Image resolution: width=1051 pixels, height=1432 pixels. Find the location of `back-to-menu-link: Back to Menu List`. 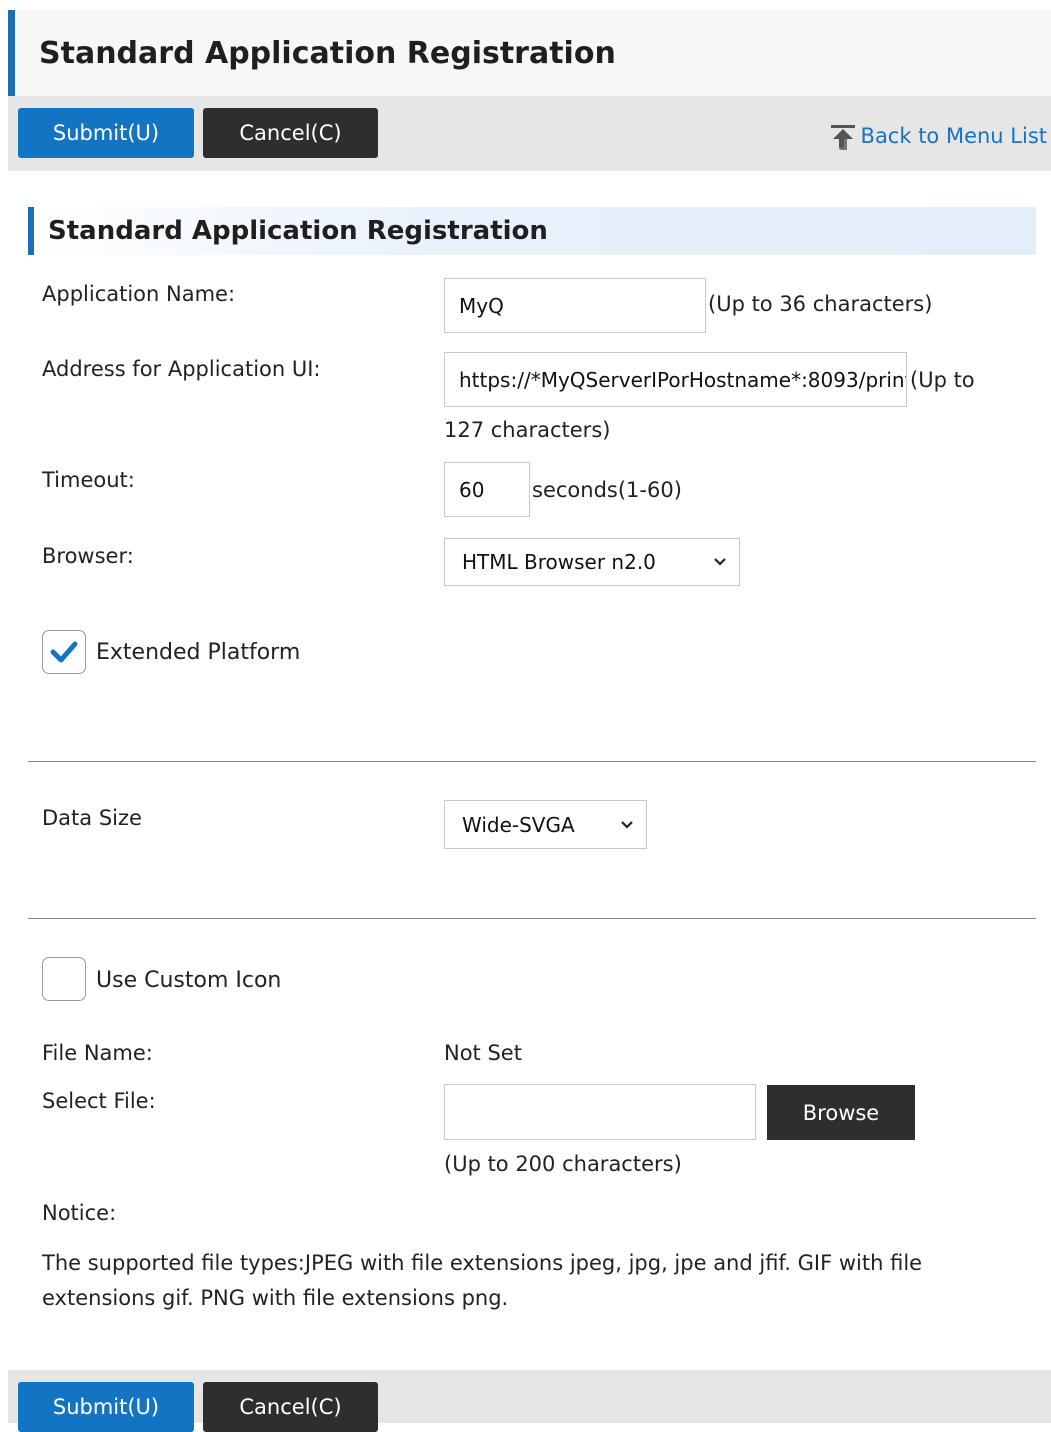

back-to-menu-link: Back to Menu List is located at coordinates (937, 136).